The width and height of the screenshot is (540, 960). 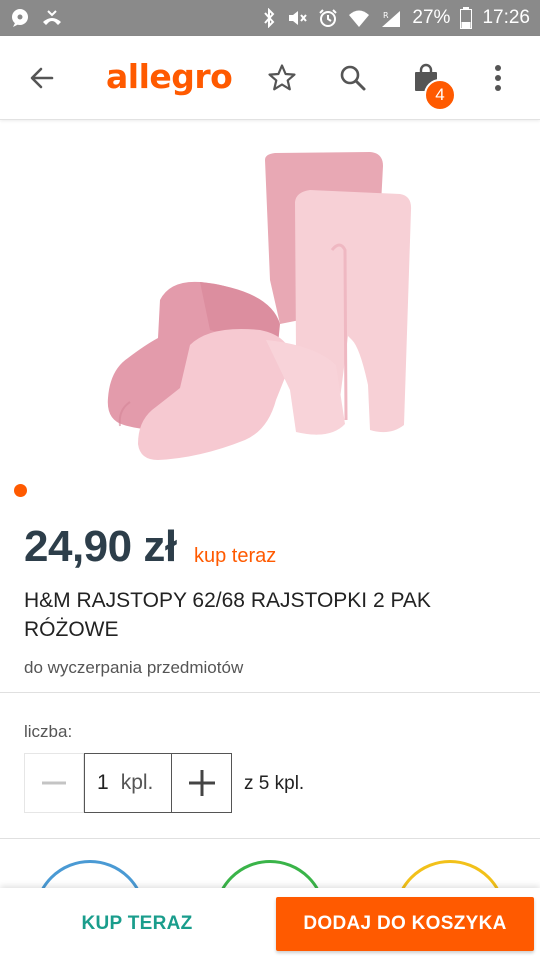 I want to click on svg-text: R, so click(x=386, y=15).